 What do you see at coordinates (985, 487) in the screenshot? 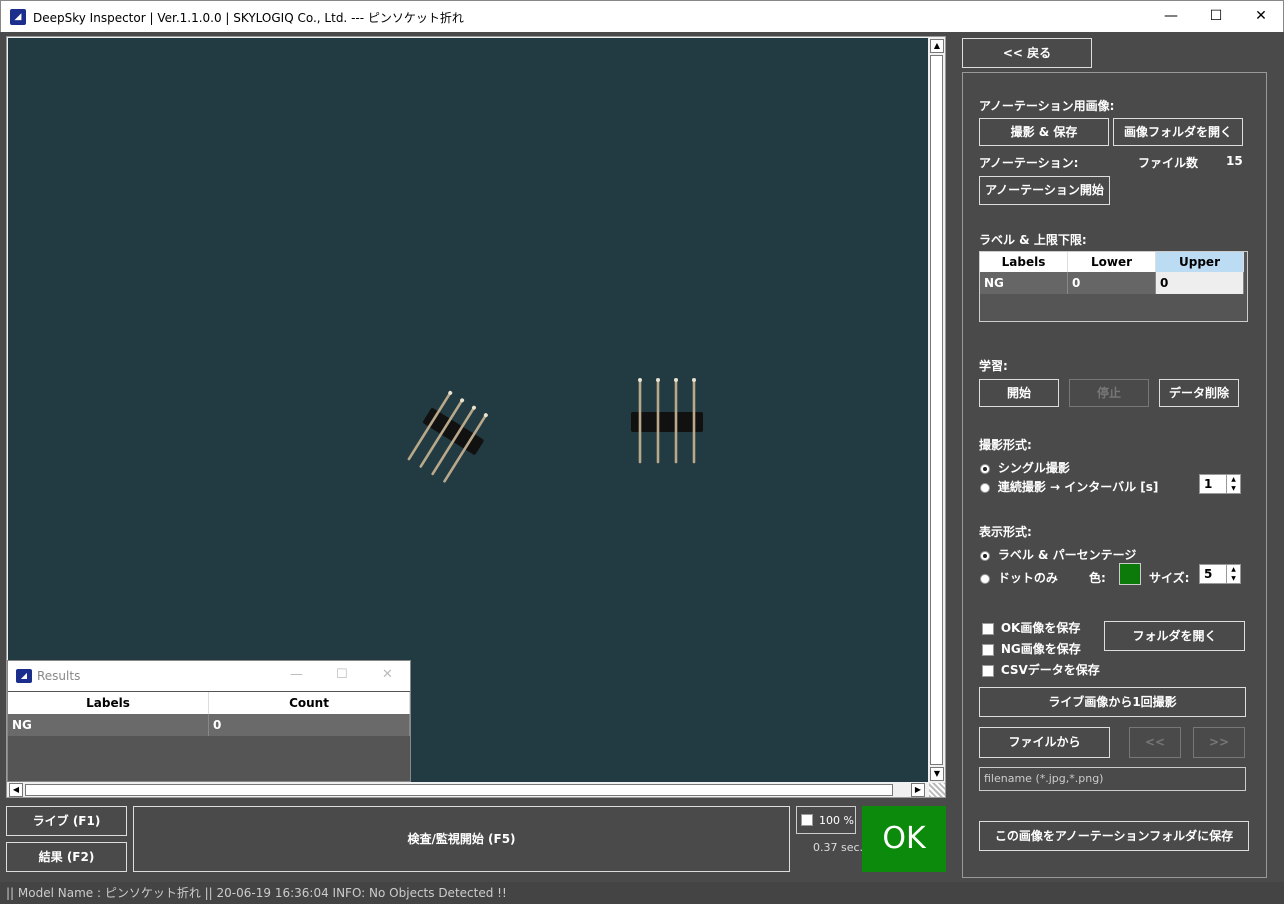
I see `continuous-capture-radio` at bounding box center [985, 487].